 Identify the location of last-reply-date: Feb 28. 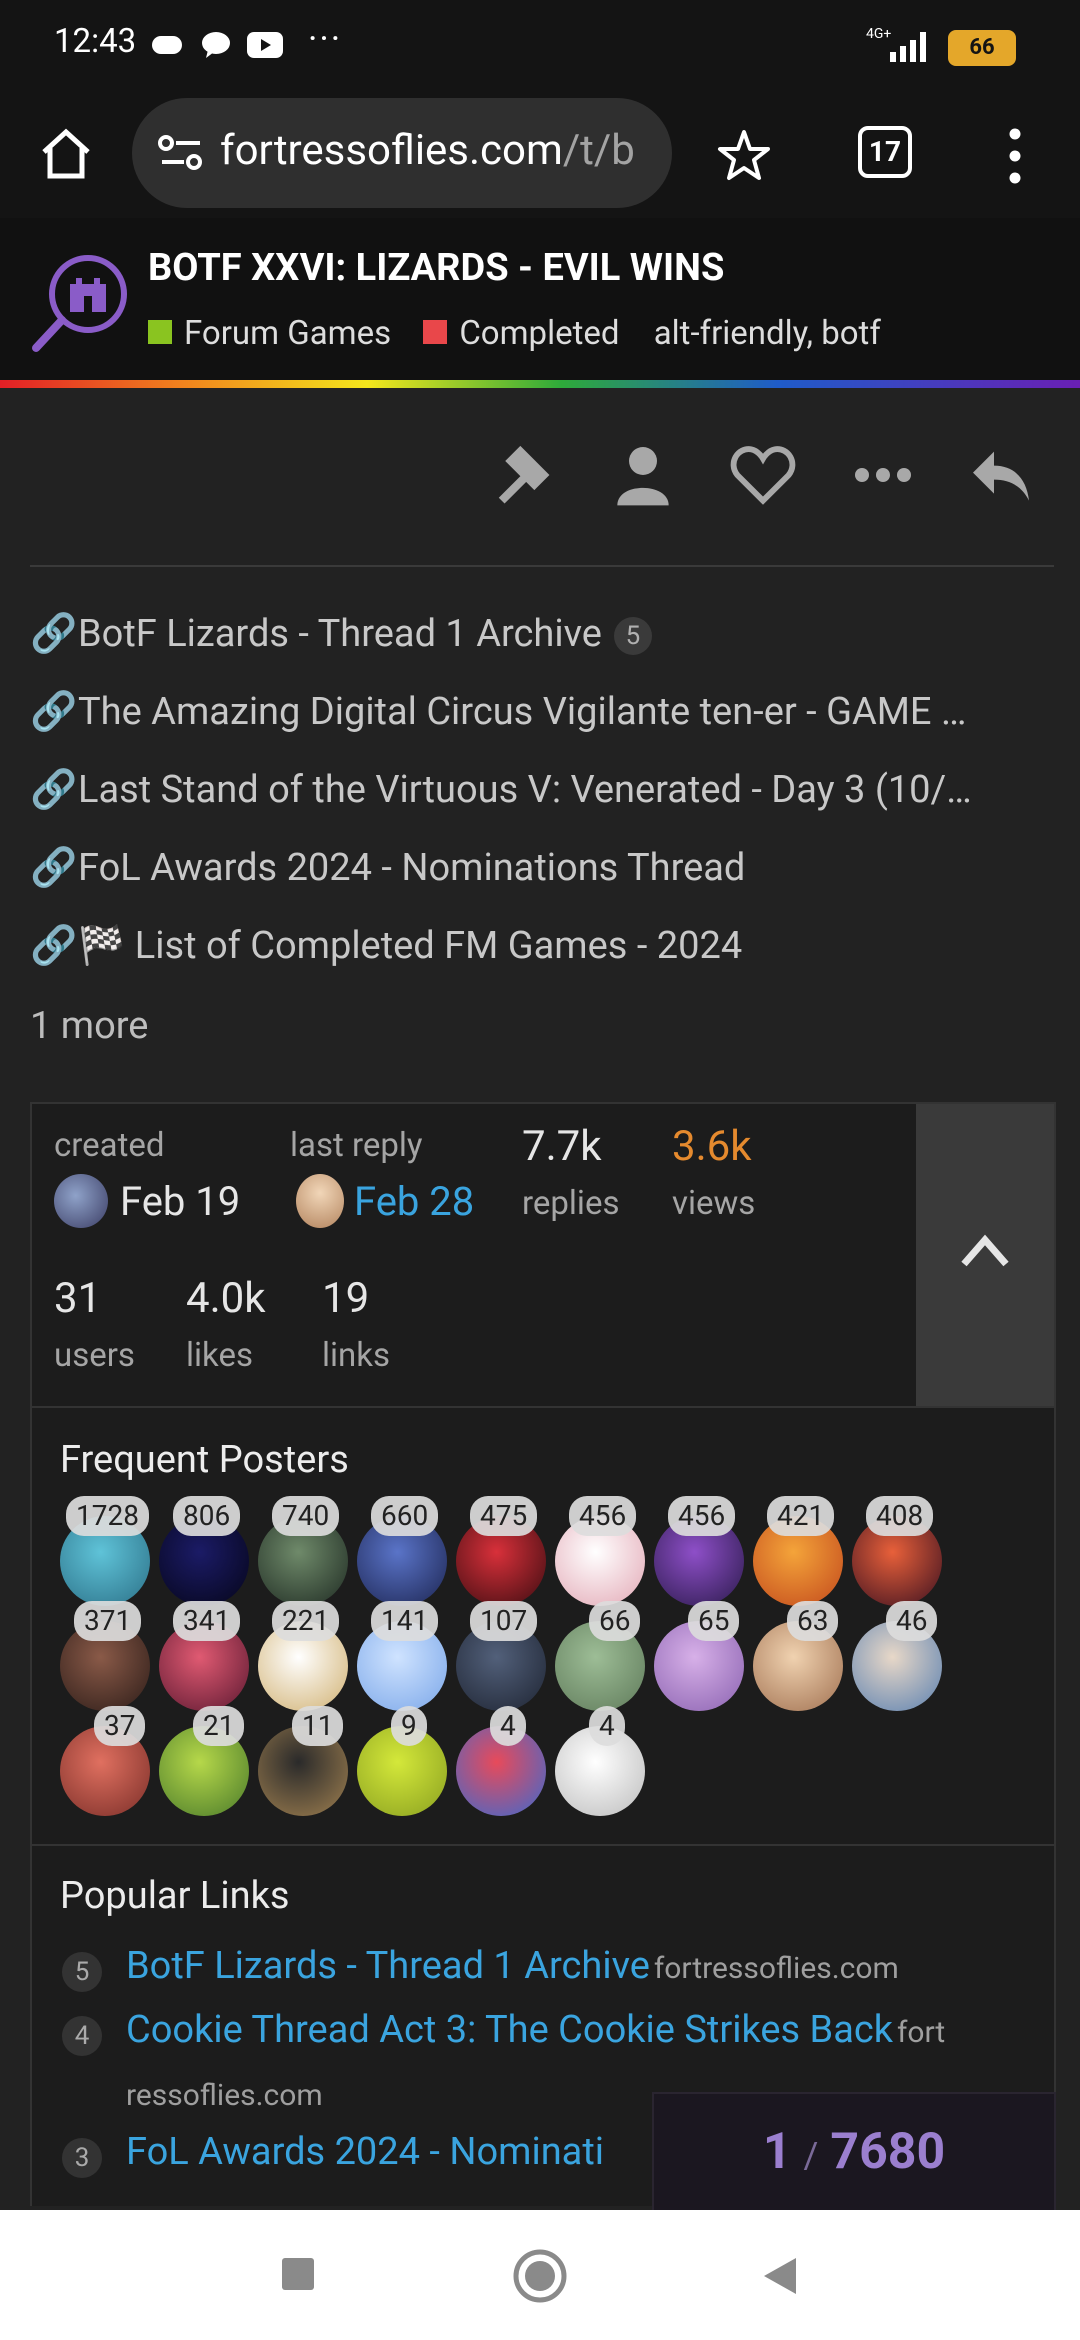
(414, 1201).